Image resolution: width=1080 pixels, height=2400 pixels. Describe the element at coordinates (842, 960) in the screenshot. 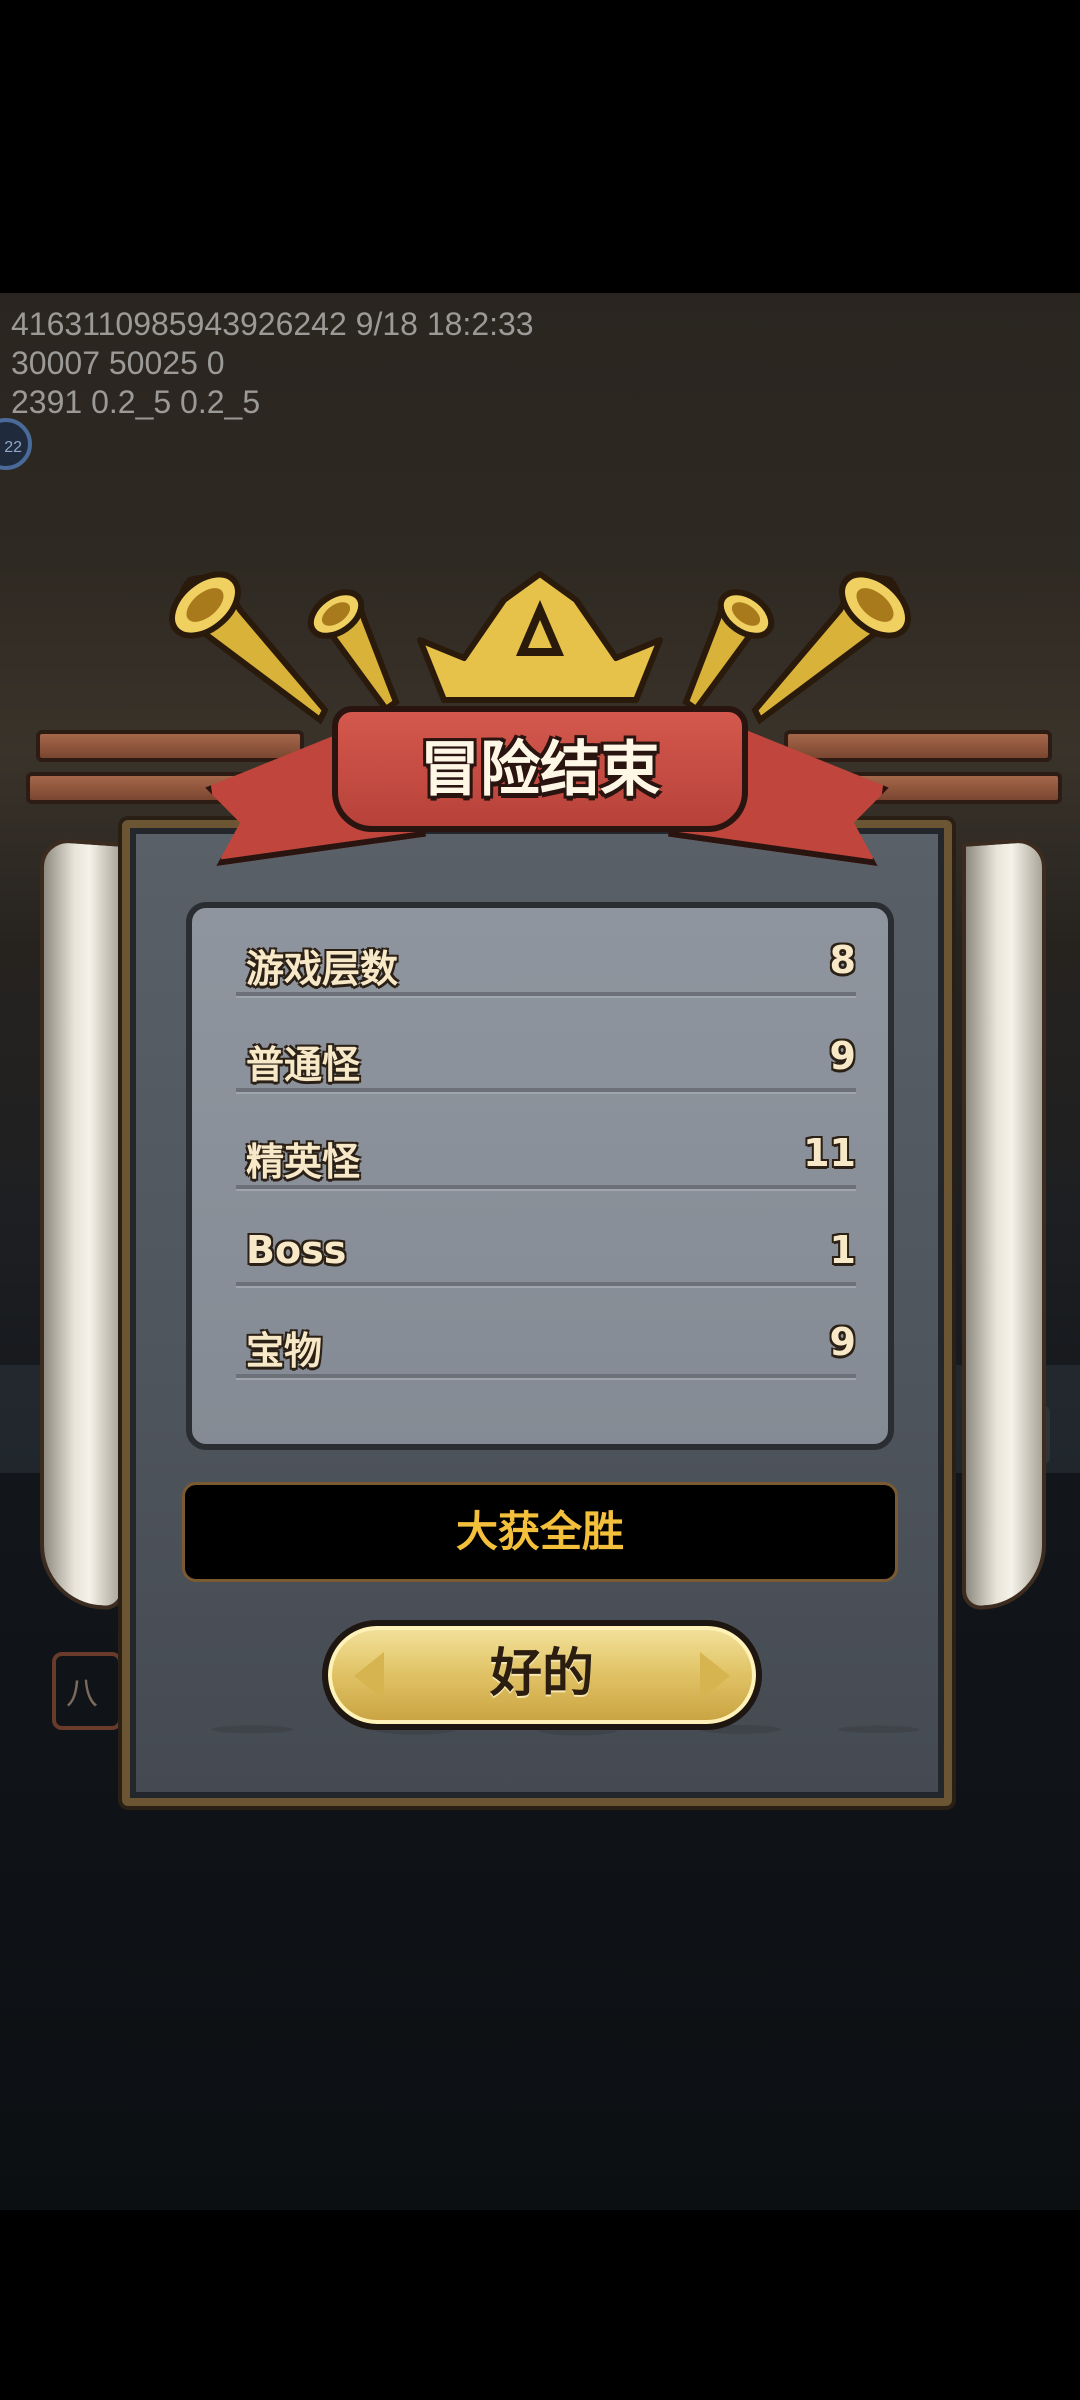

I see `stat-value: 8` at that location.